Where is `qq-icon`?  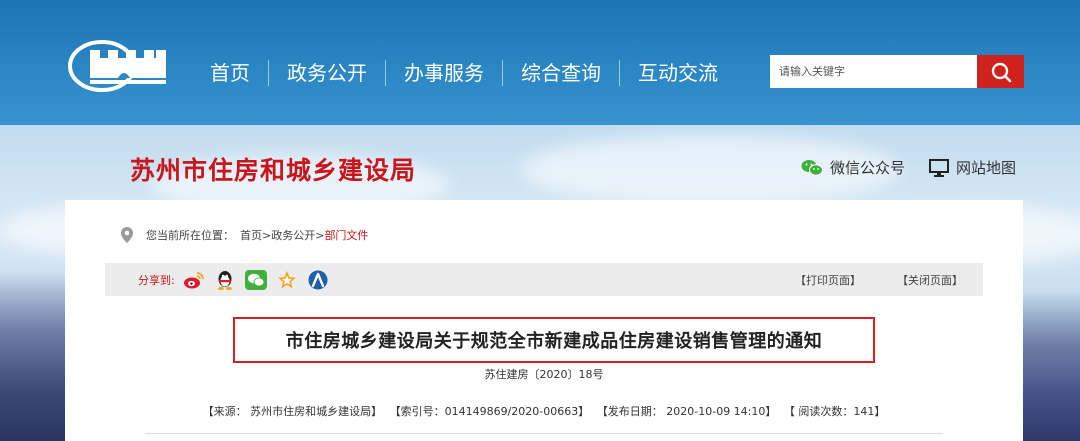 qq-icon is located at coordinates (225, 280).